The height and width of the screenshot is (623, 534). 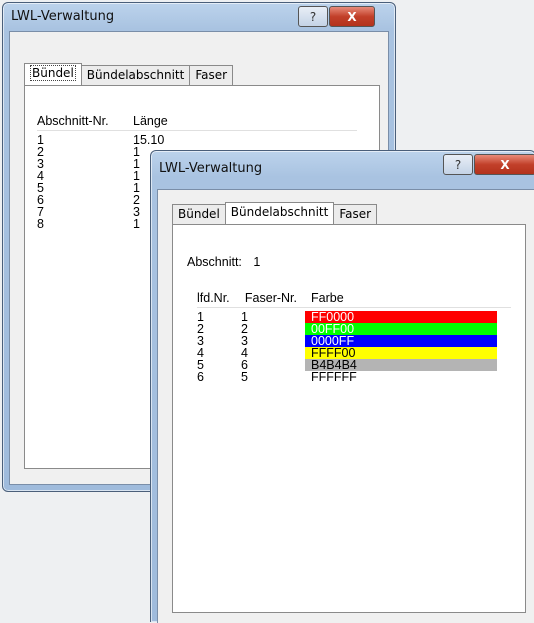 What do you see at coordinates (401, 341) in the screenshot?
I see `farbe-cell: 0000FF` at bounding box center [401, 341].